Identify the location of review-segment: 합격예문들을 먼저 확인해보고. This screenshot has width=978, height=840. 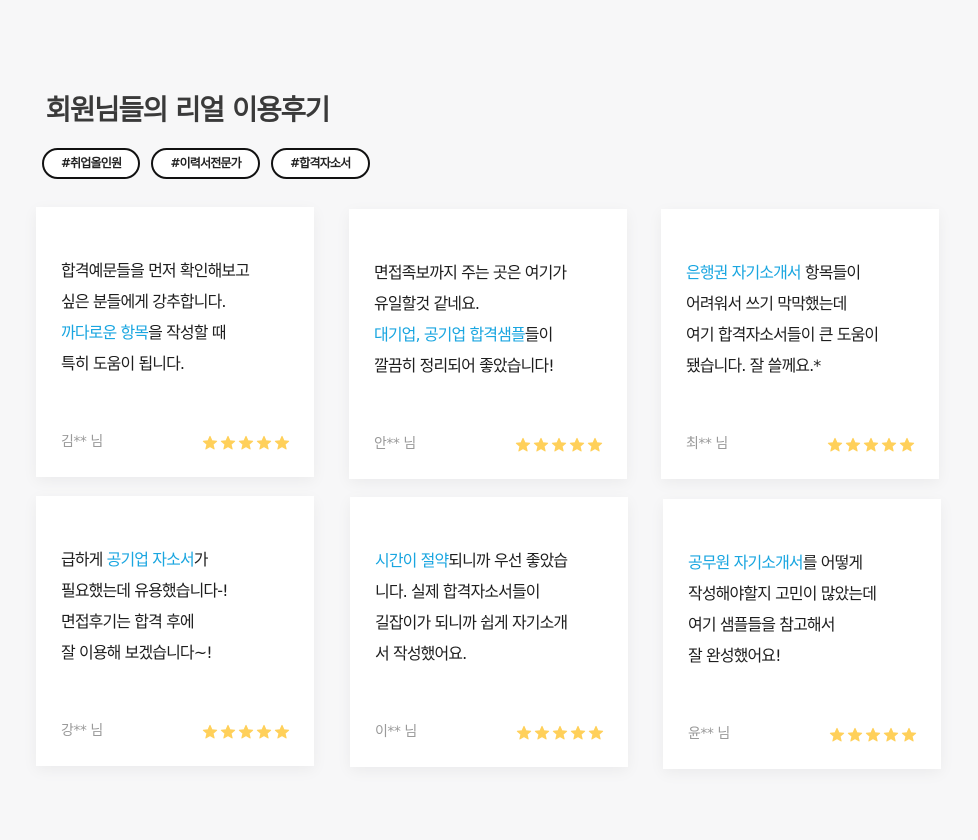
(155, 270).